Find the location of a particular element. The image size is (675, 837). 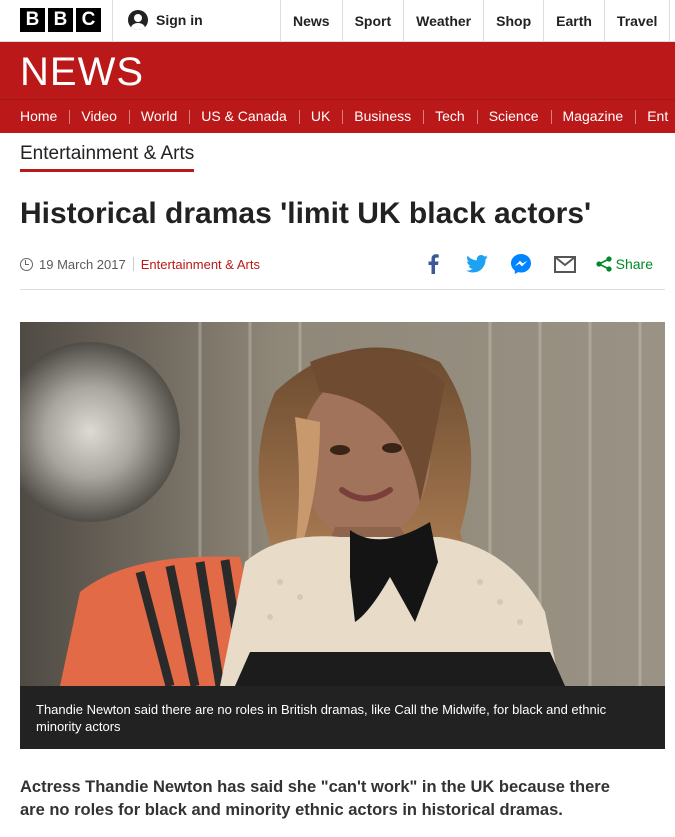

bbc-logo-letter: C is located at coordinates (88, 20).